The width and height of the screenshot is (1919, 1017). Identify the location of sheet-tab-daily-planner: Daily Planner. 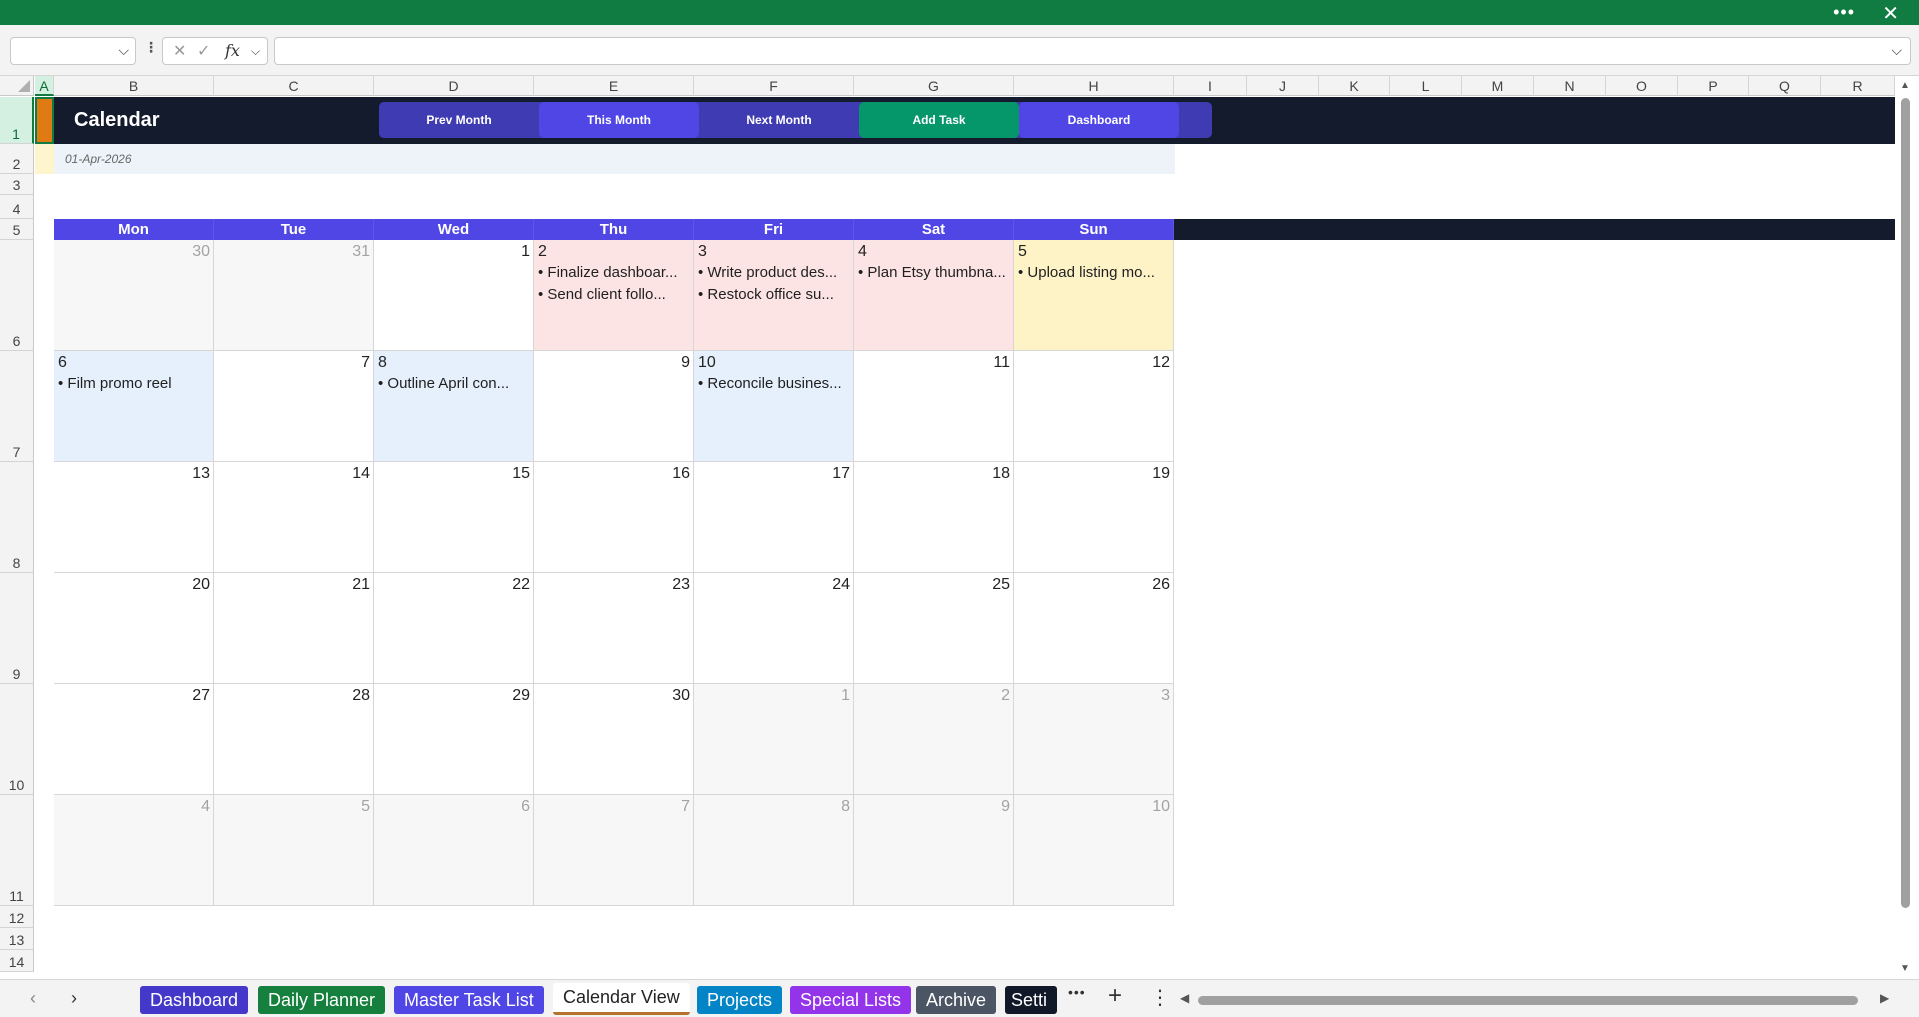
(322, 1000).